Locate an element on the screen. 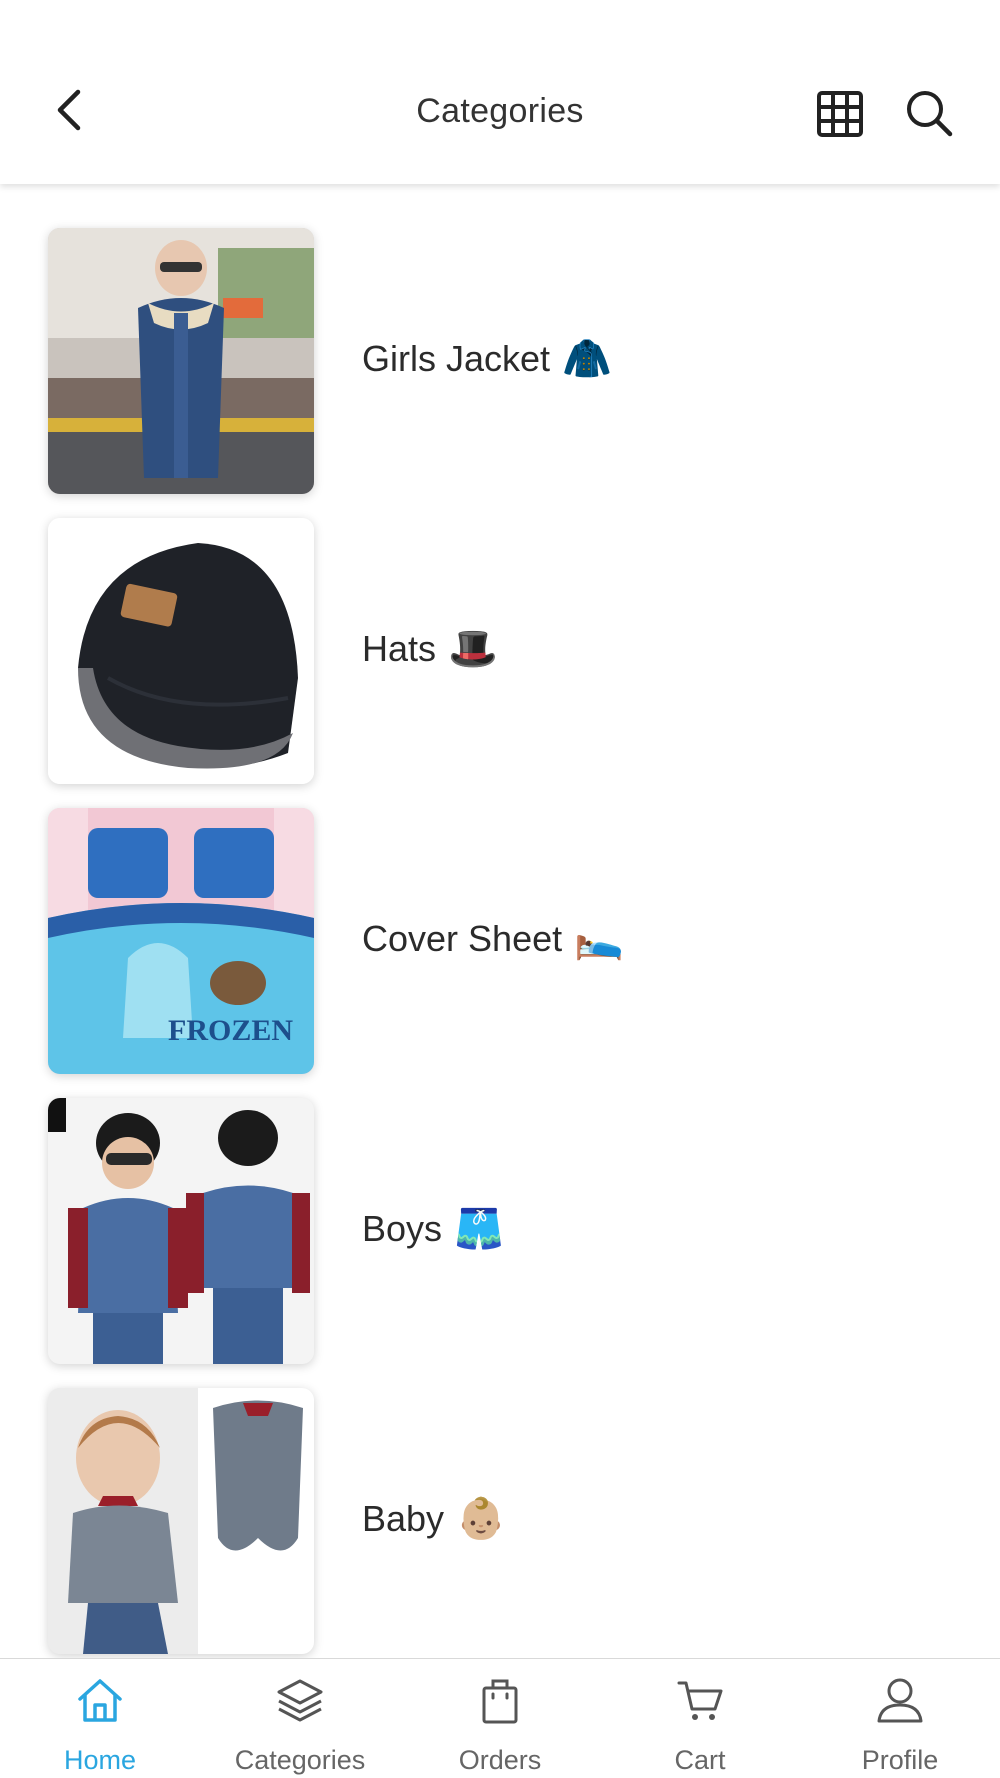  nav-label: Profile is located at coordinates (900, 1760).